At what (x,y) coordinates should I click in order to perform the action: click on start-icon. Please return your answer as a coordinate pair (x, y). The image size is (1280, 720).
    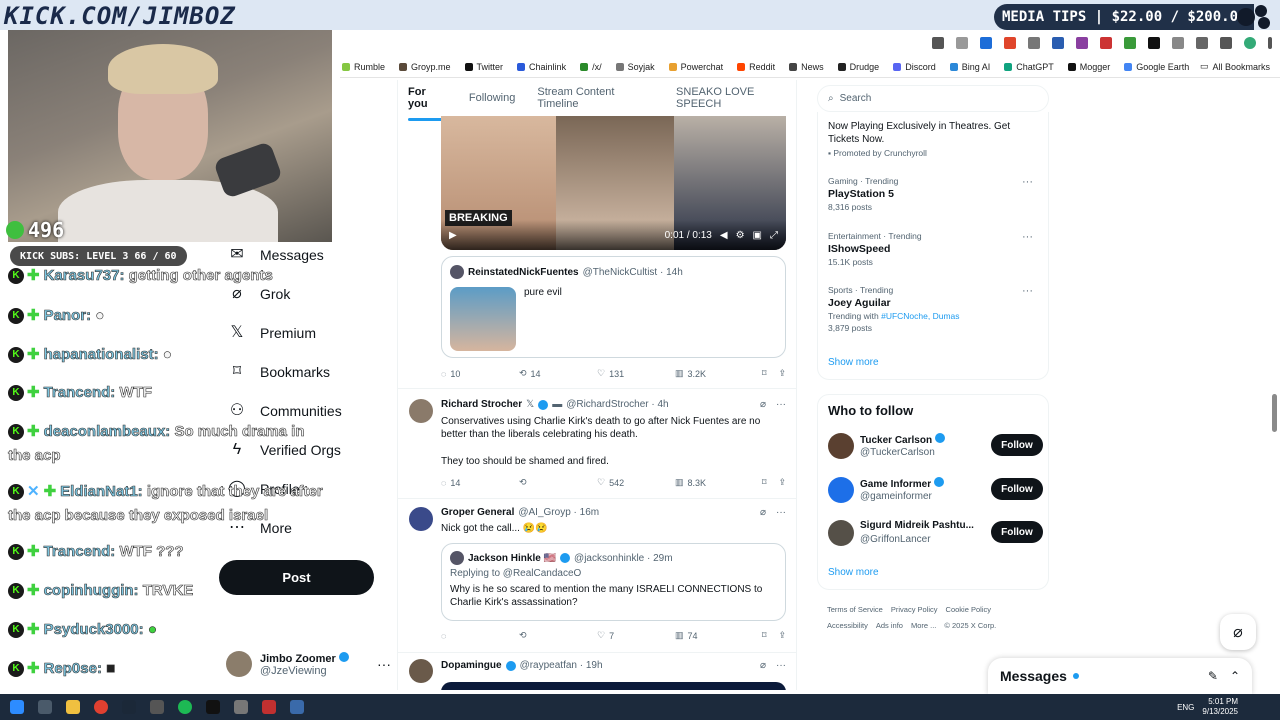
    Looking at the image, I should click on (17, 707).